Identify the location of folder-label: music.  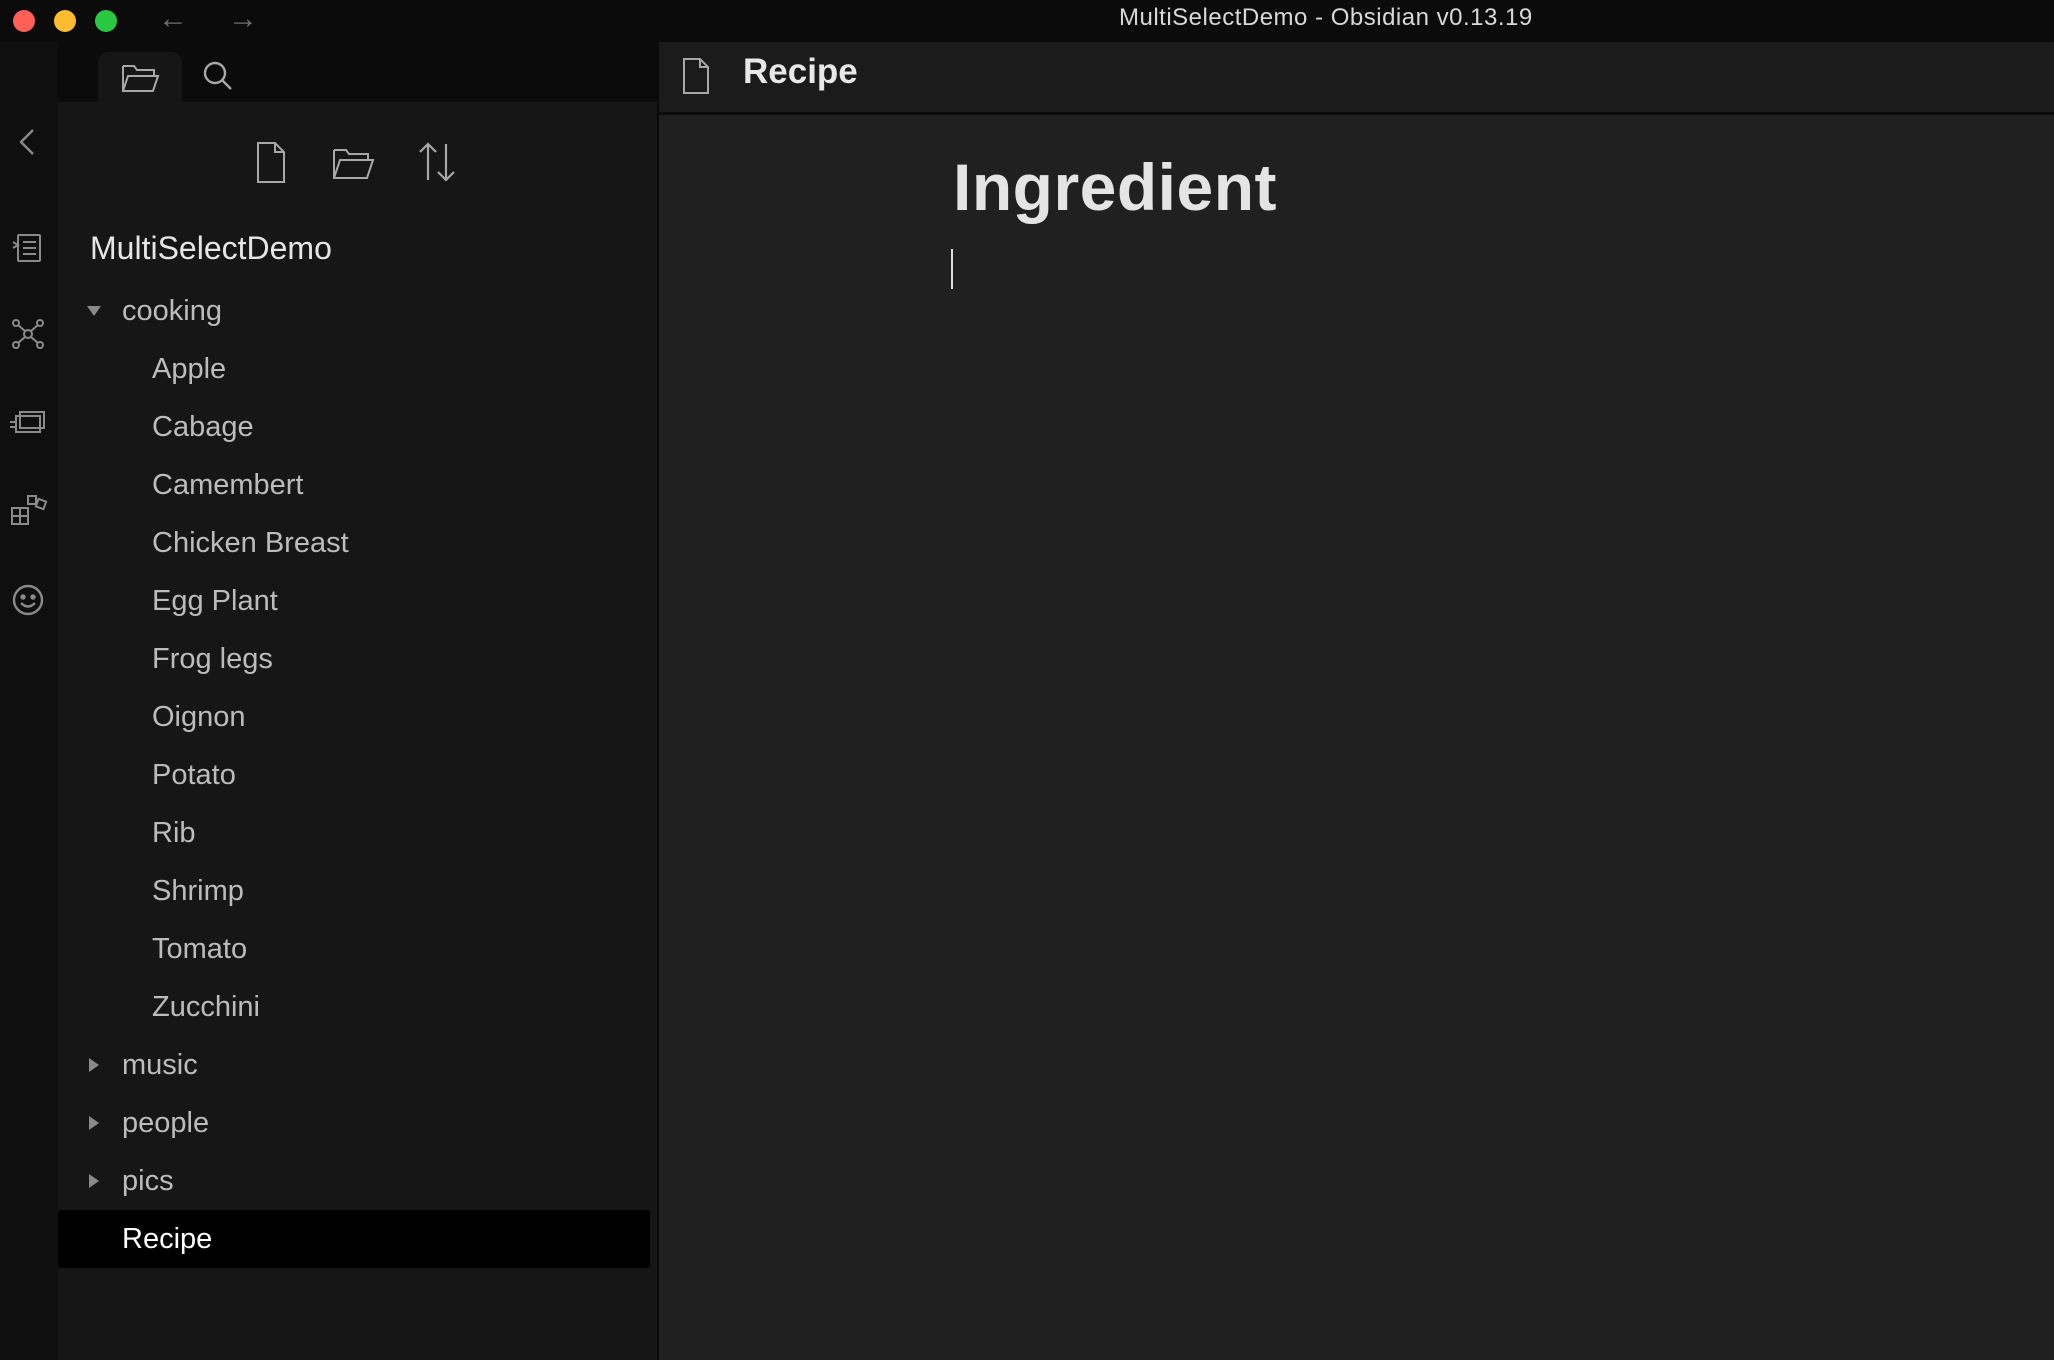
(160, 1065).